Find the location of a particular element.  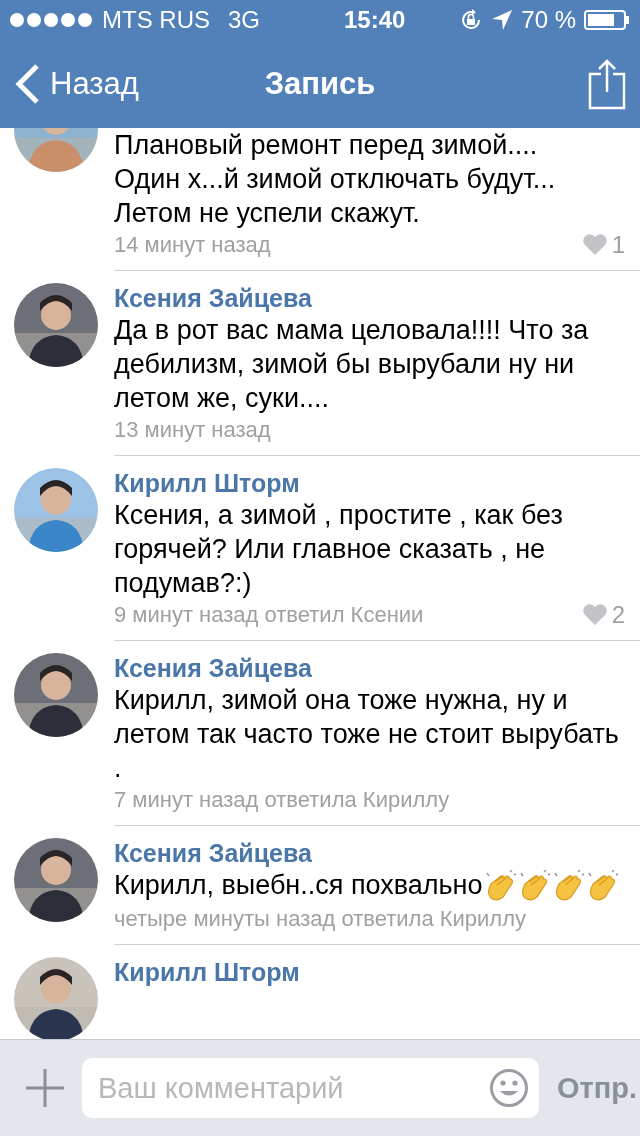

location-arrow-icon is located at coordinates (502, 20).